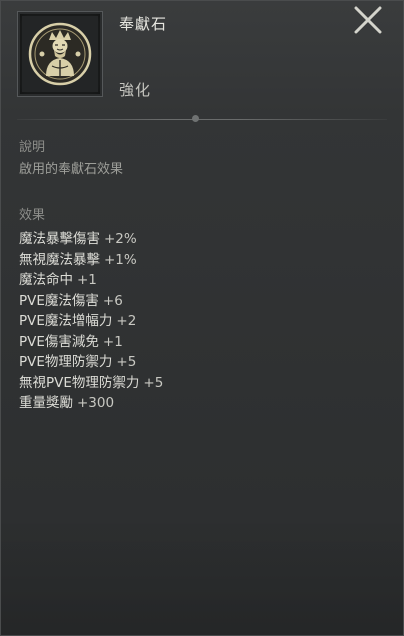 The width and height of the screenshot is (404, 636). Describe the element at coordinates (66, 362) in the screenshot. I see `effect-label: PVE物理防禦力` at that location.